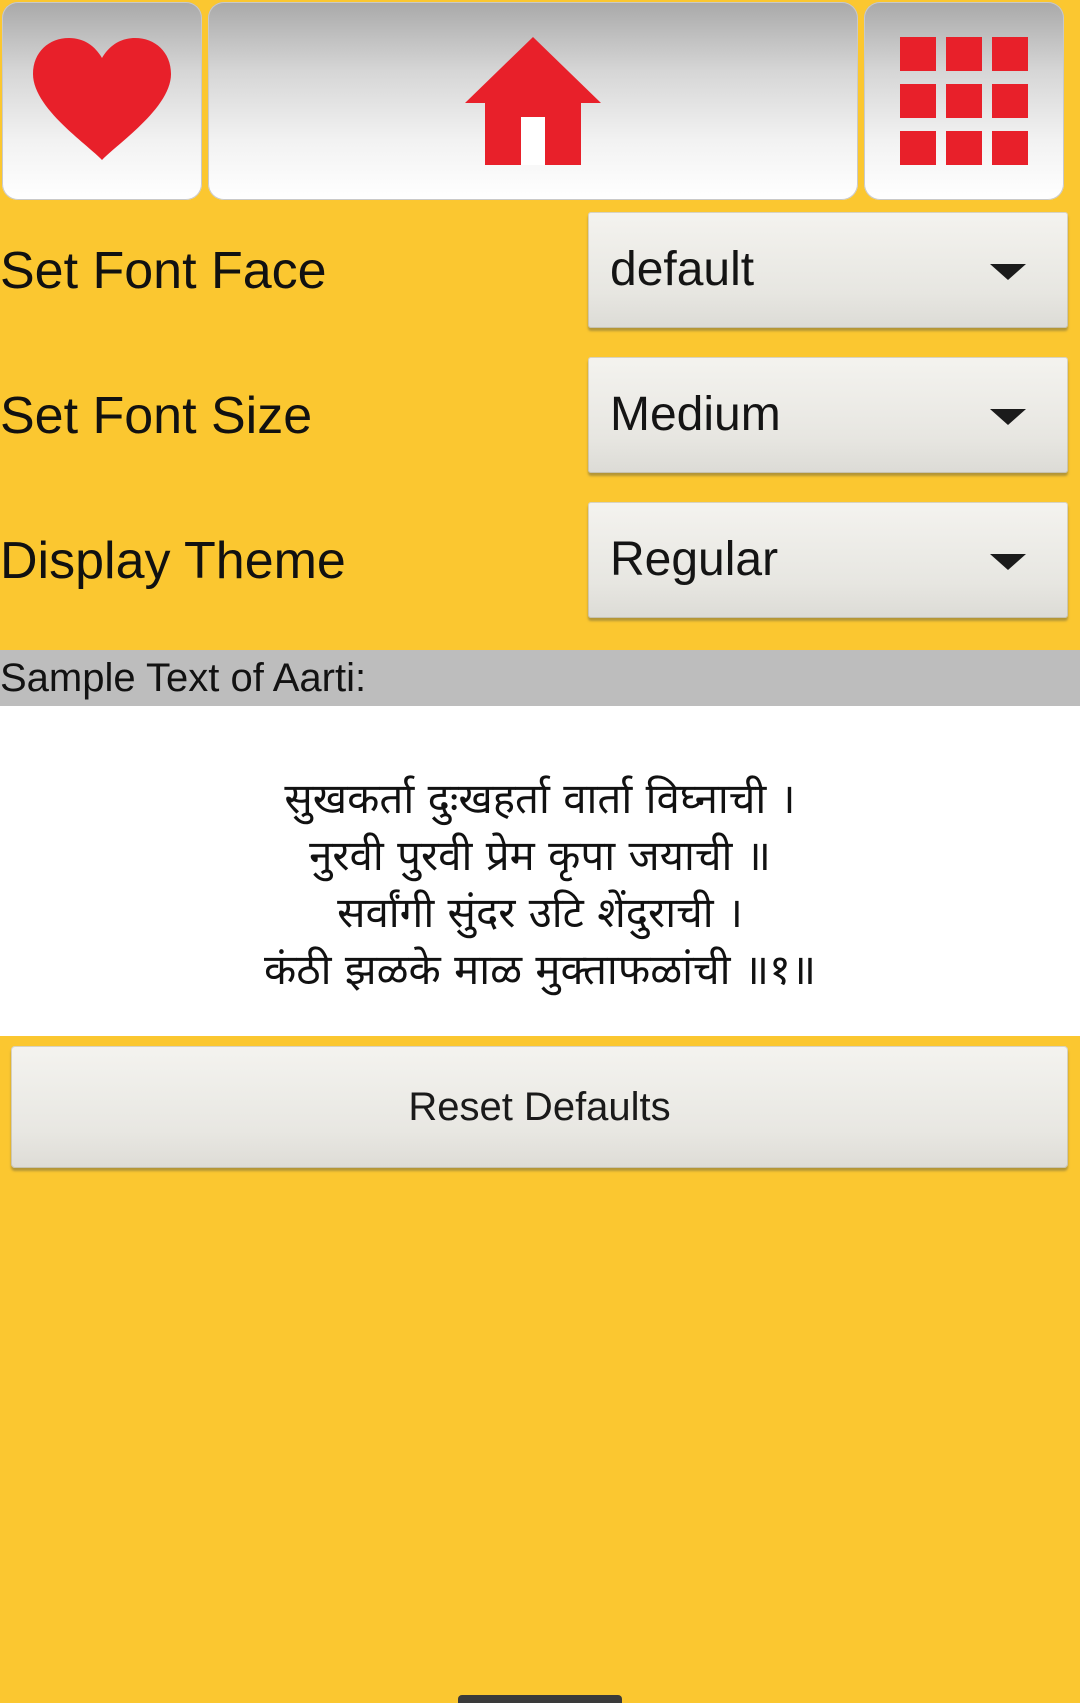 The height and width of the screenshot is (1703, 1080). I want to click on gesture-bar, so click(540, 1699).